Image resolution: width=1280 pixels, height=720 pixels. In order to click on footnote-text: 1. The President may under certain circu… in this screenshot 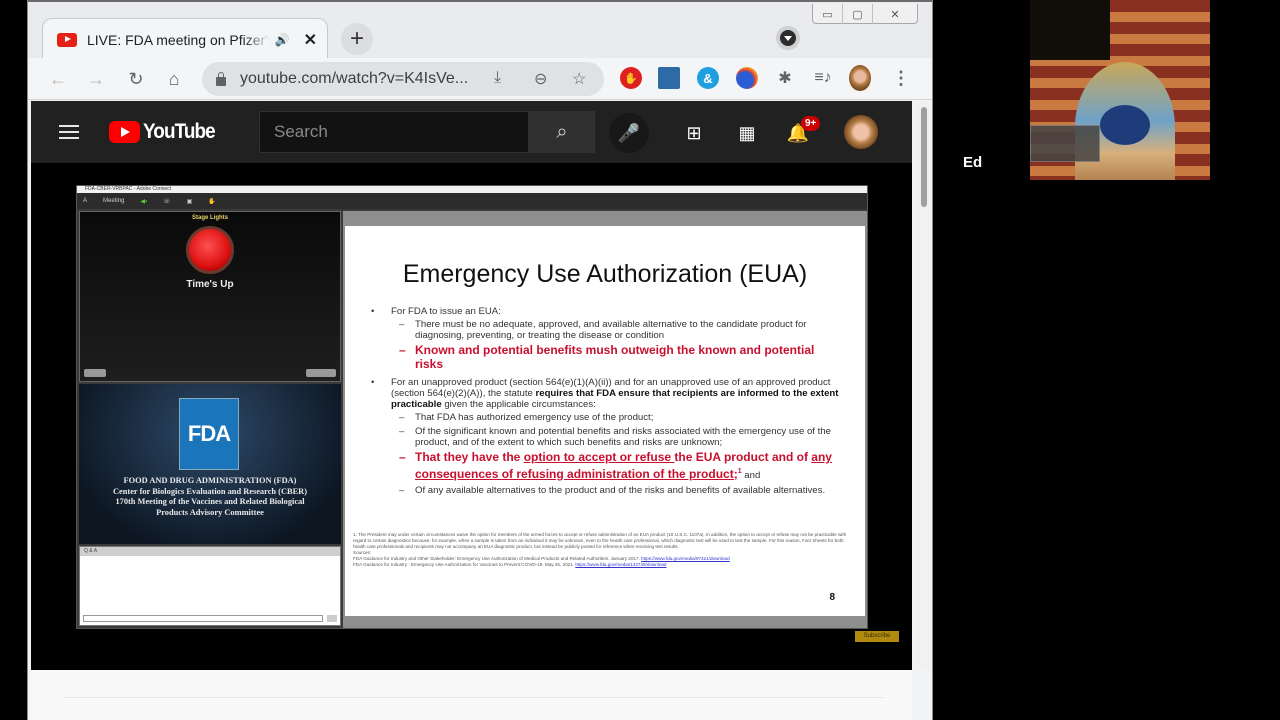, I will do `click(600, 540)`.